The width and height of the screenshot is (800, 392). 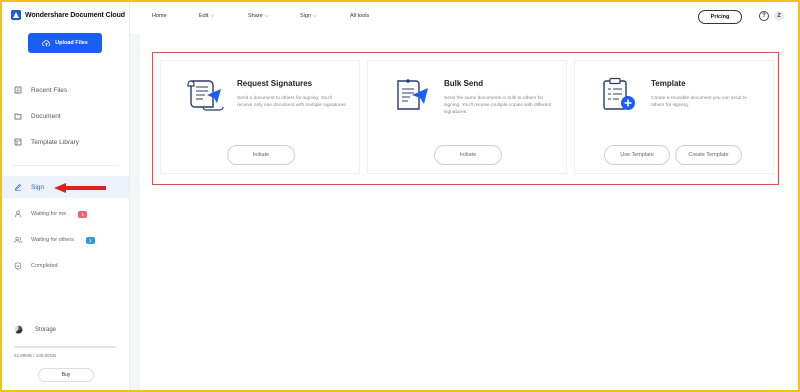 I want to click on help-icon: ?, so click(x=764, y=16).